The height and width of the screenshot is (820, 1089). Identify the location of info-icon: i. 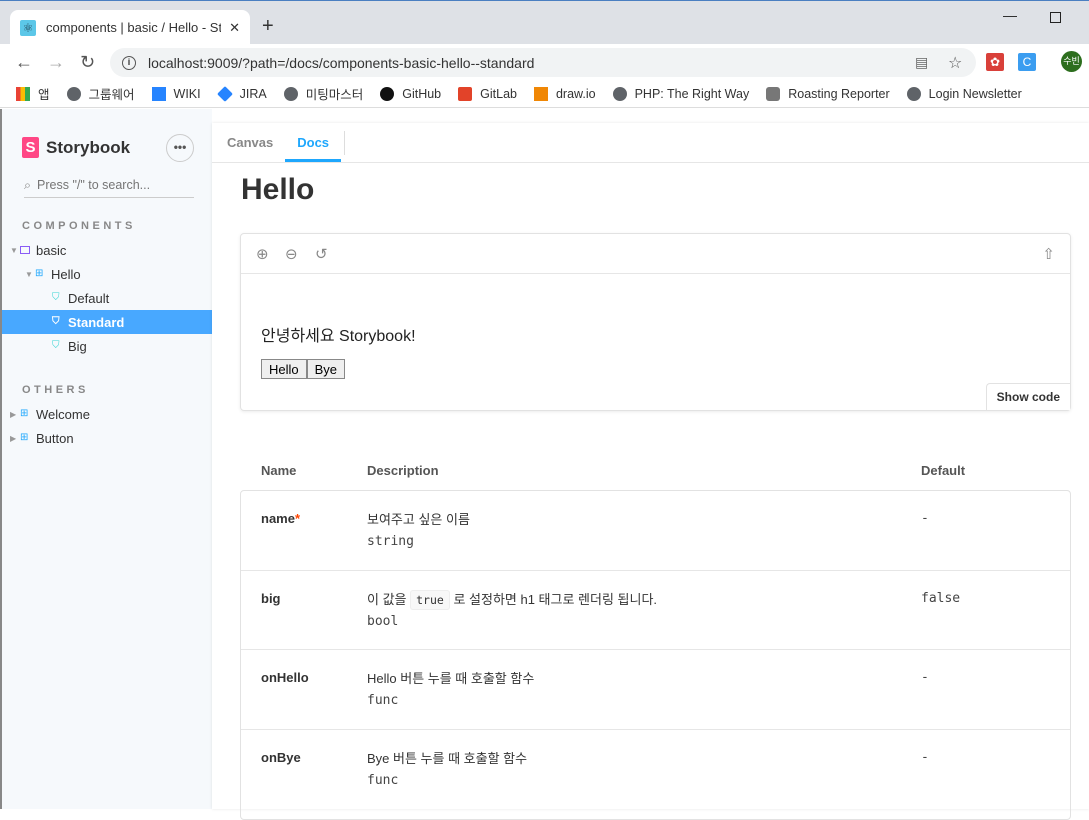
(129, 62).